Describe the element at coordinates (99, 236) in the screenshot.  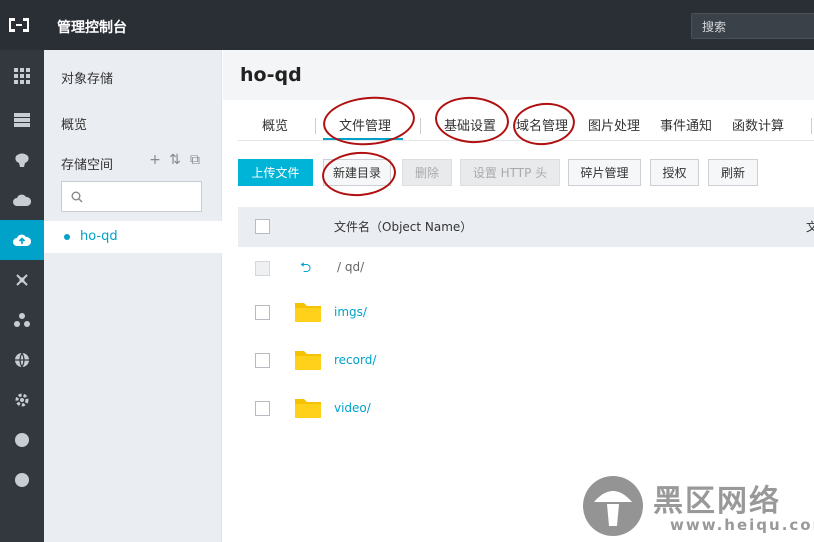
I see `bucket-name: ho-qd` at that location.